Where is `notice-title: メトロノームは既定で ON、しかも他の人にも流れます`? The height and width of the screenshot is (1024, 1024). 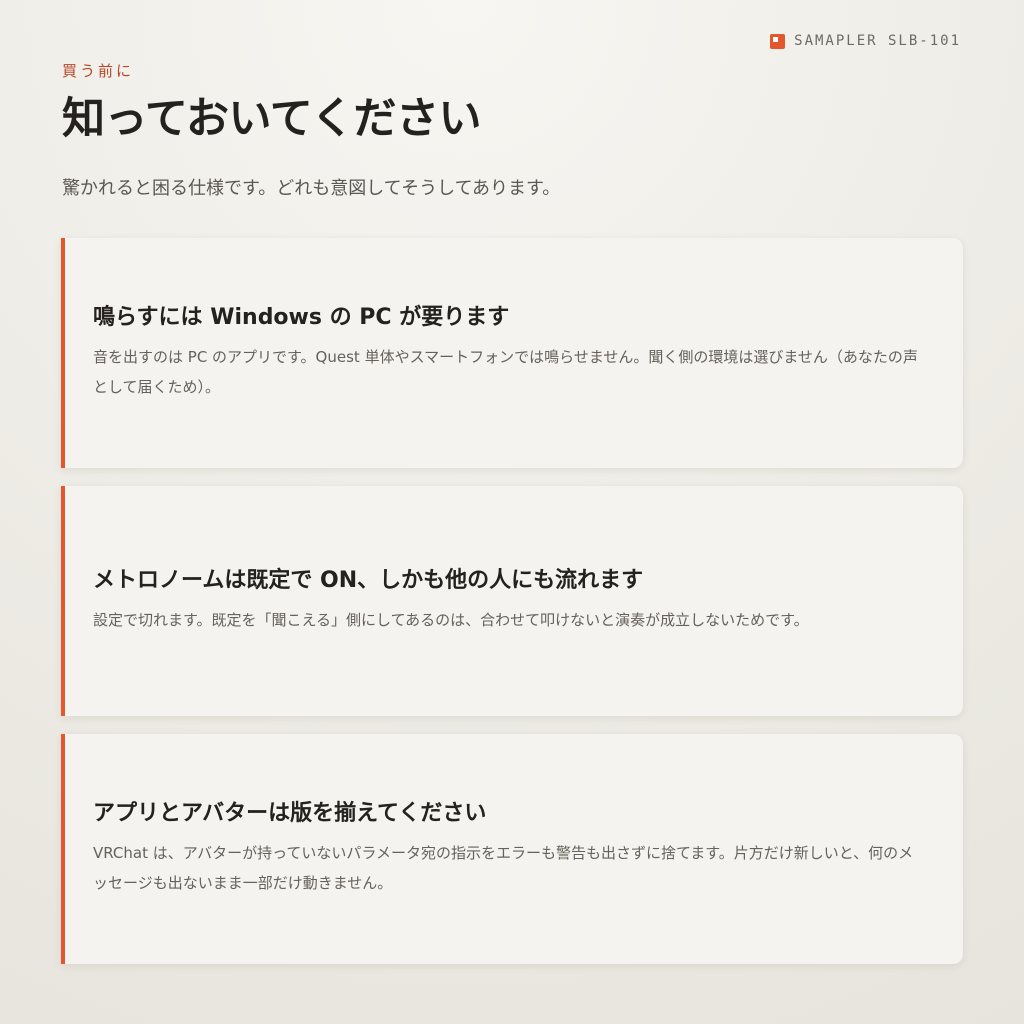
notice-title: メトロノームは既定で ON、しかも他の人にも流れます is located at coordinates (368, 580).